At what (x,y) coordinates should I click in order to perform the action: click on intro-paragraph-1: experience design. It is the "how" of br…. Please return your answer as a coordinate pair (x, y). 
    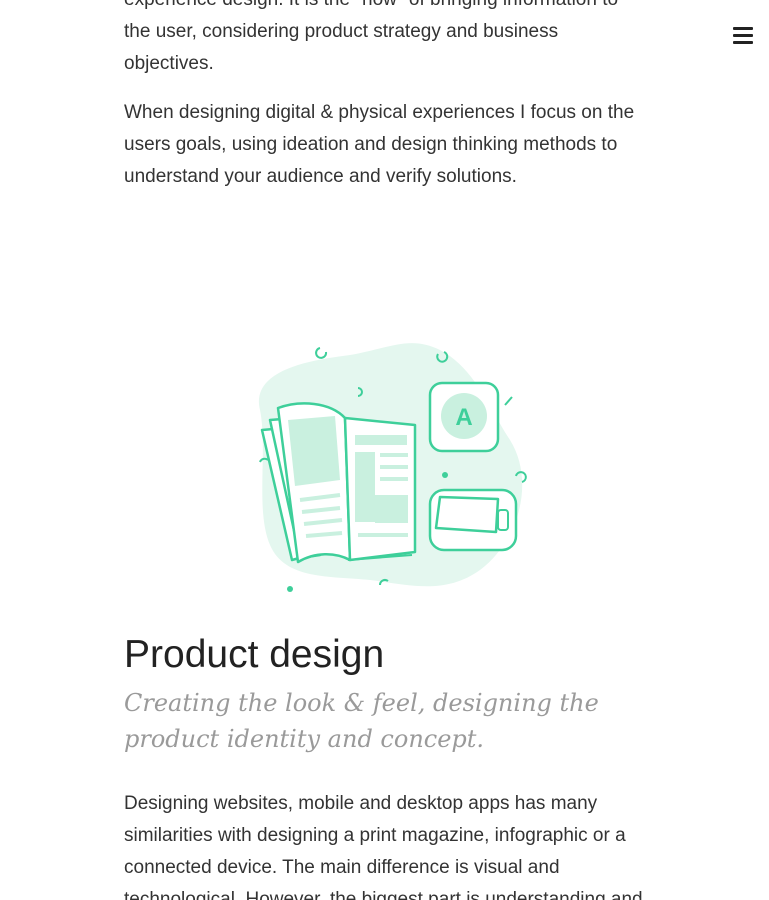
    Looking at the image, I should click on (371, 37).